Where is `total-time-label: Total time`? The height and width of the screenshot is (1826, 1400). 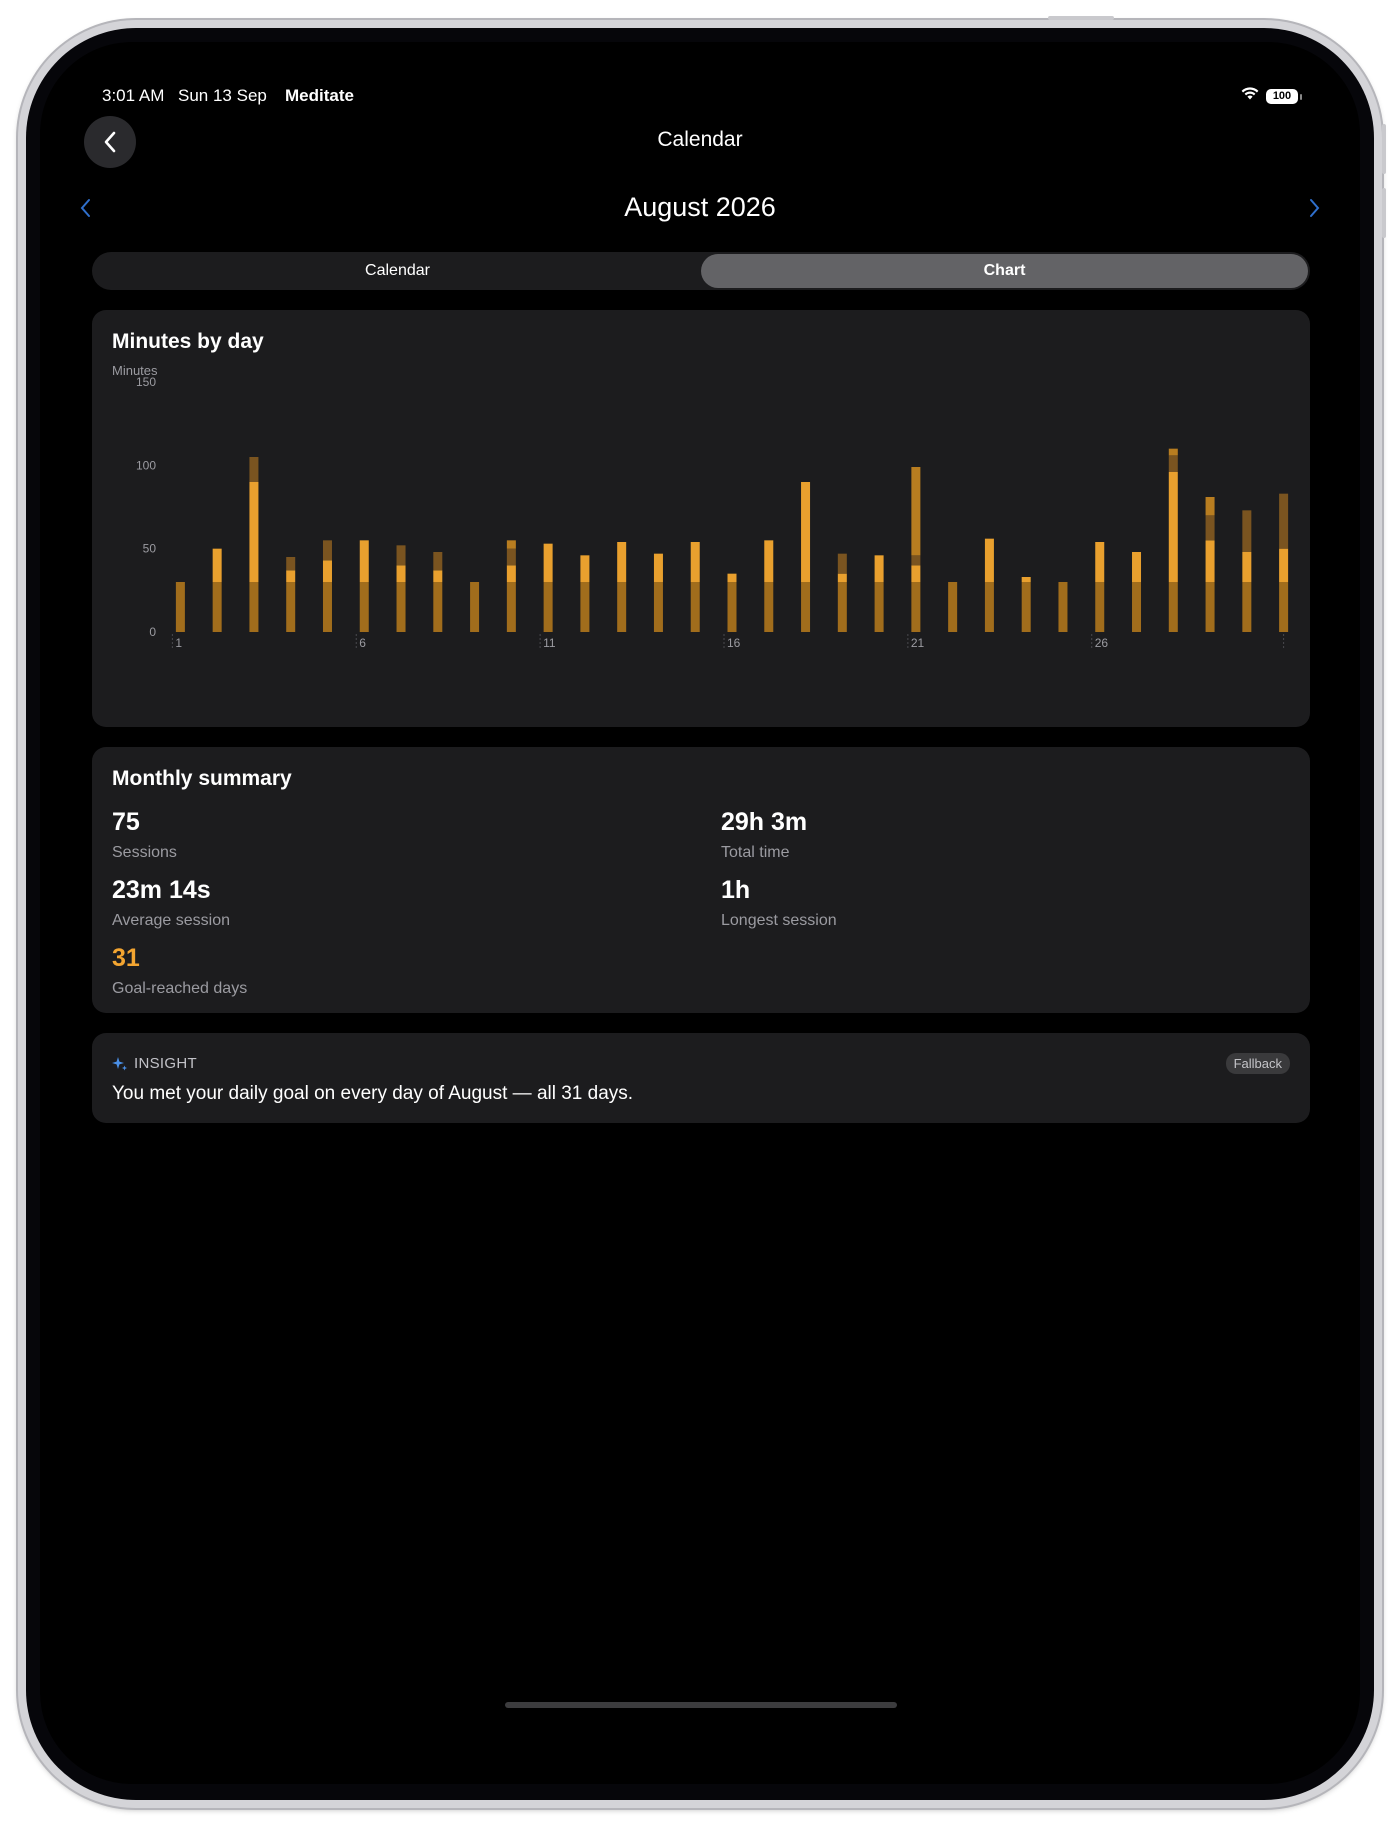
total-time-label: Total time is located at coordinates (755, 852).